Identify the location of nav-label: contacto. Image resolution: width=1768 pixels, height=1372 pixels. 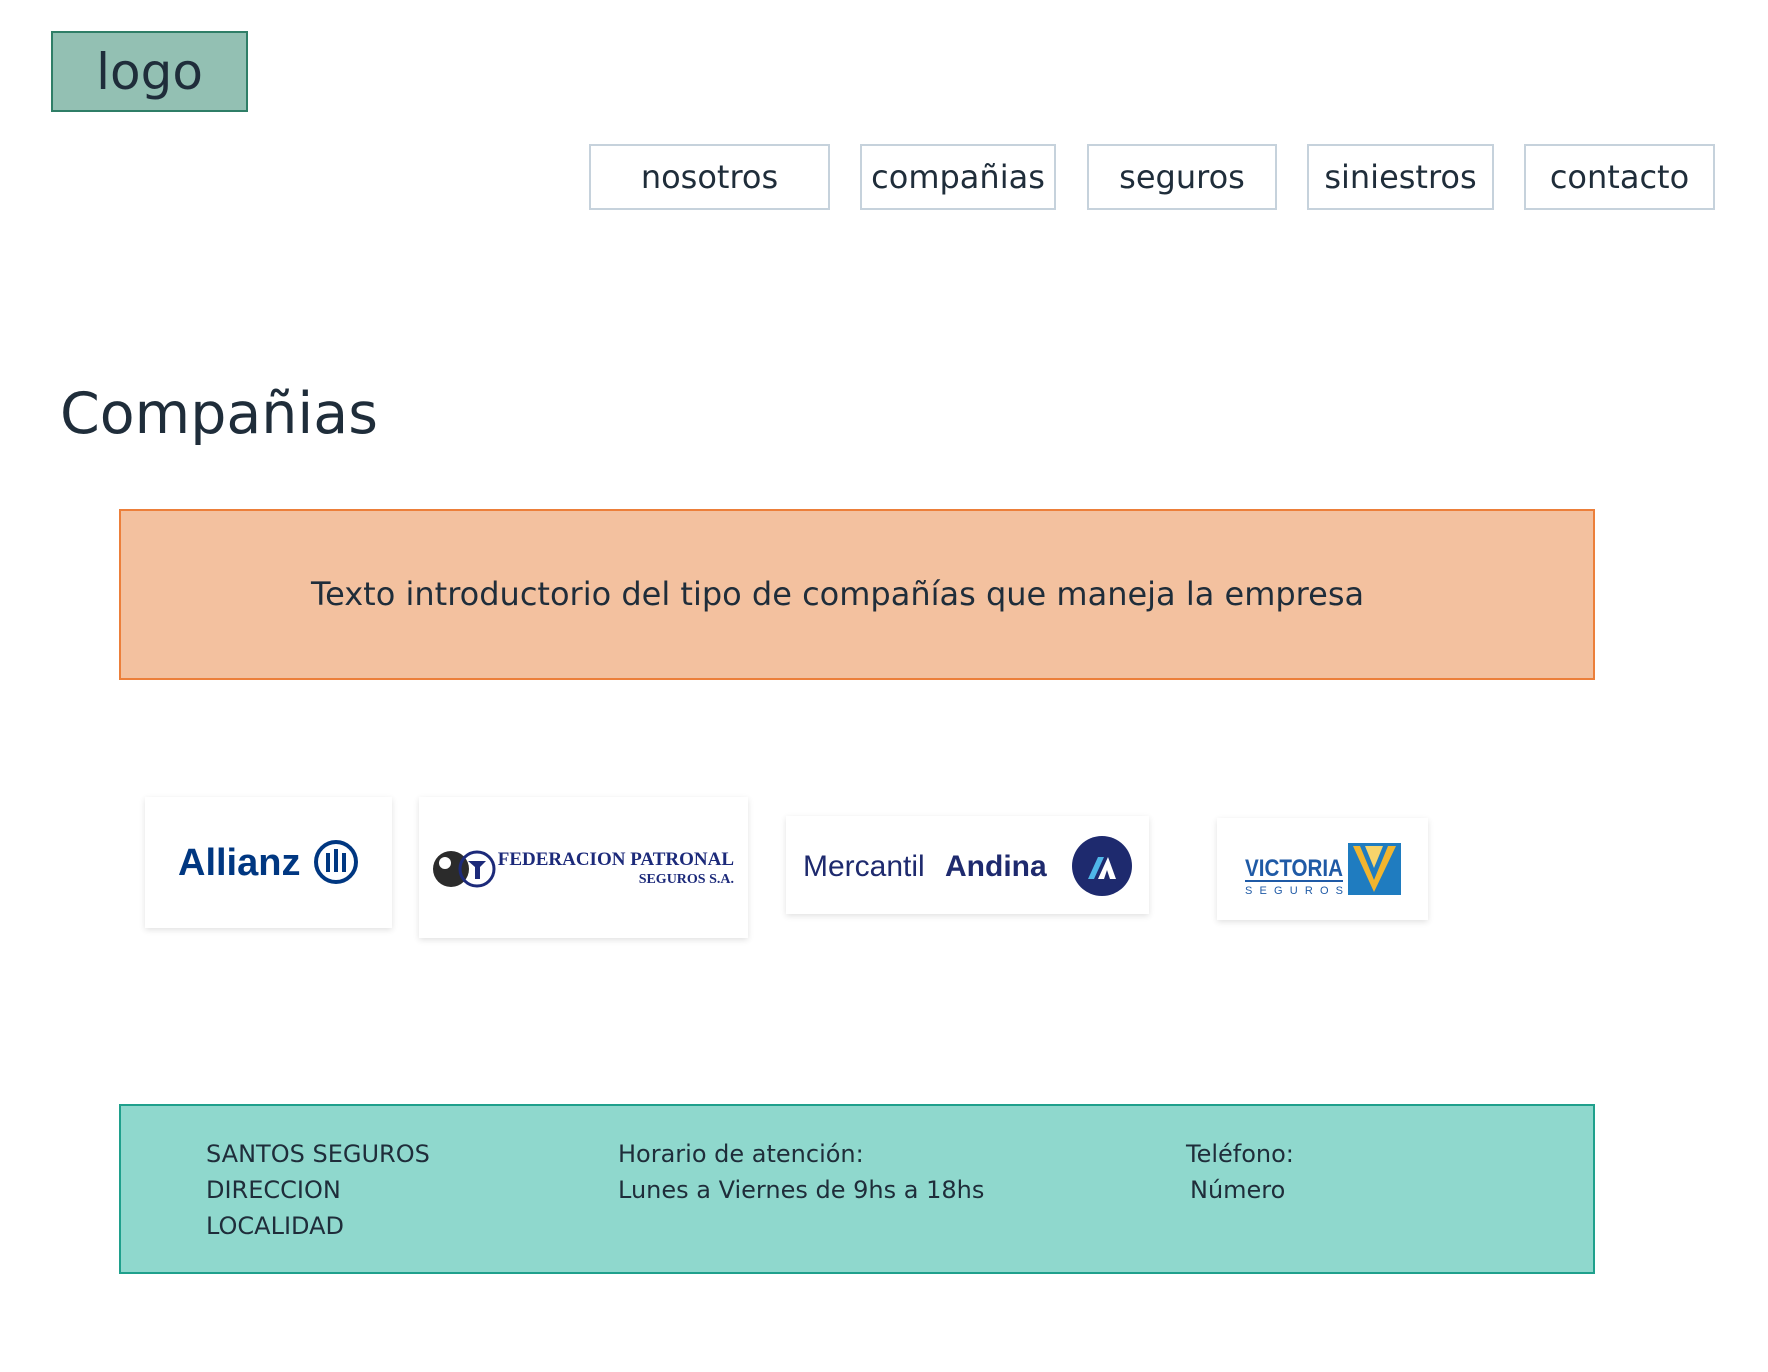
(1619, 177).